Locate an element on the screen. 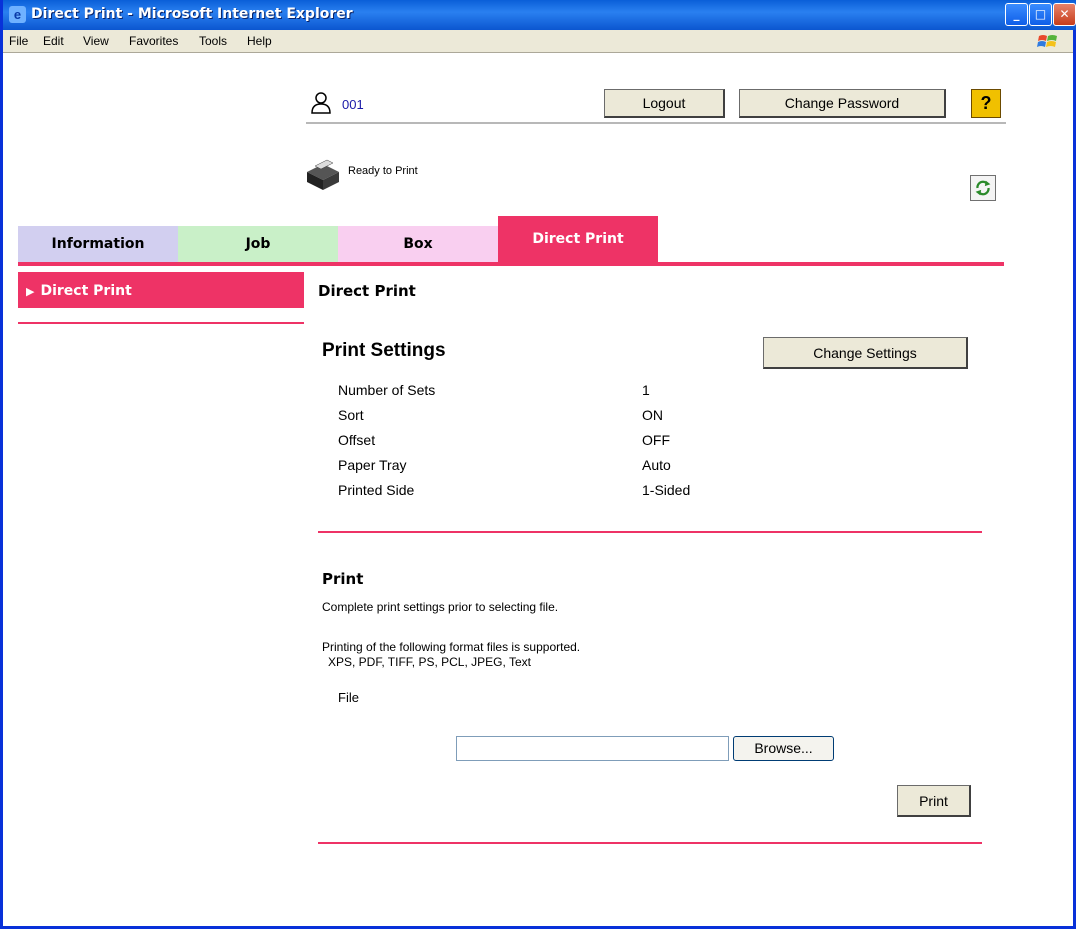  print-button: Print is located at coordinates (934, 801).